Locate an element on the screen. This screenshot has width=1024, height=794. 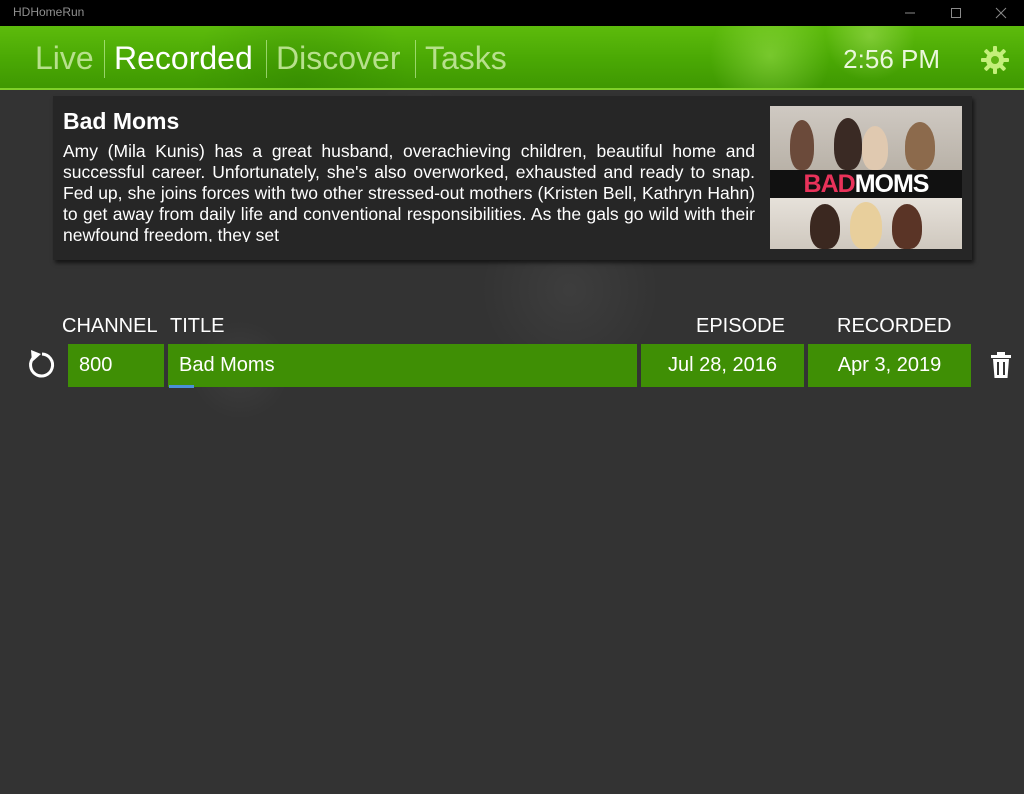
maximize-icon is located at coordinates (956, 13).